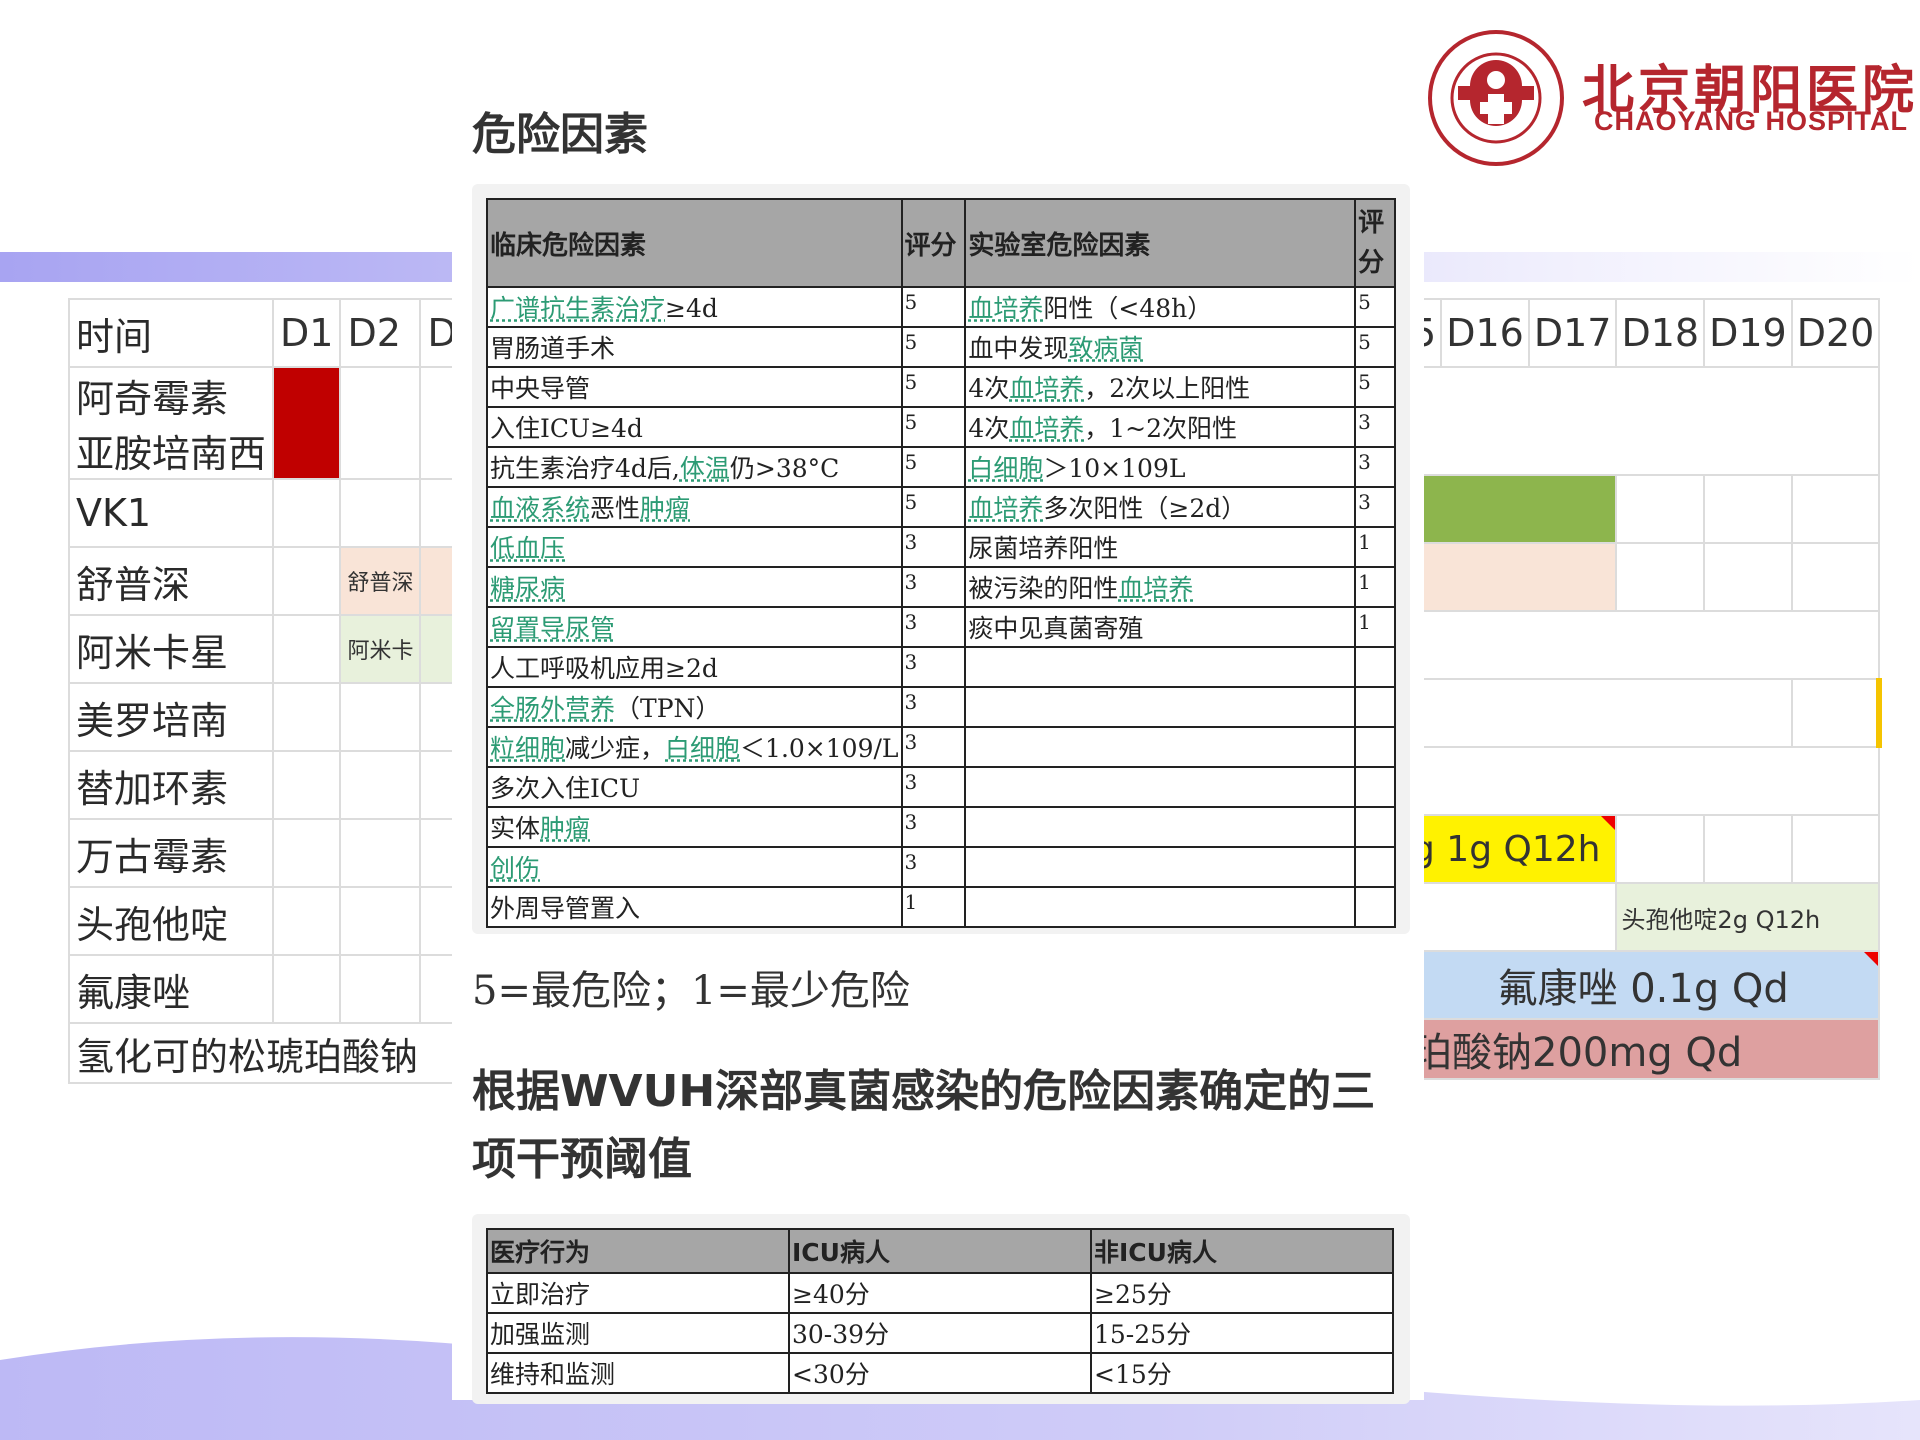  I want to click on risk-factor-cell: 尿菌培养阳性, so click(1160, 547).